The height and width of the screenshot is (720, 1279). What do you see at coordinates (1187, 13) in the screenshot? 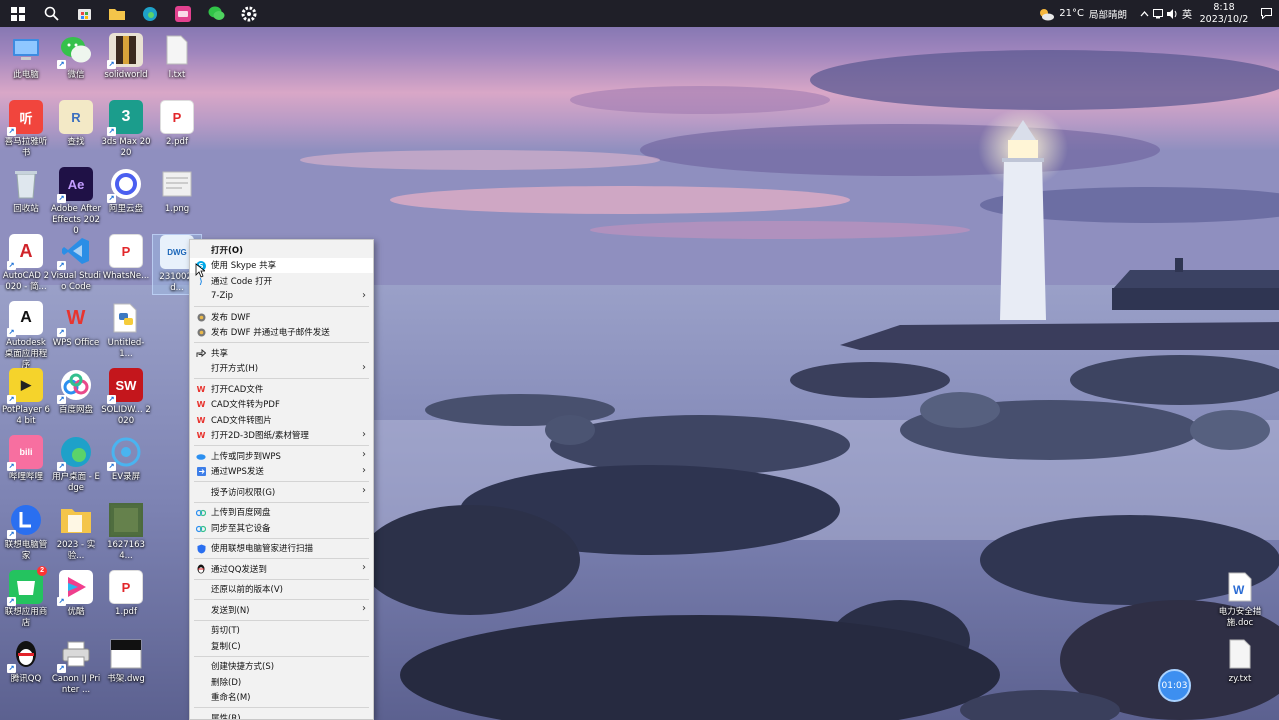
I see `ime-indicator: 英` at bounding box center [1187, 13].